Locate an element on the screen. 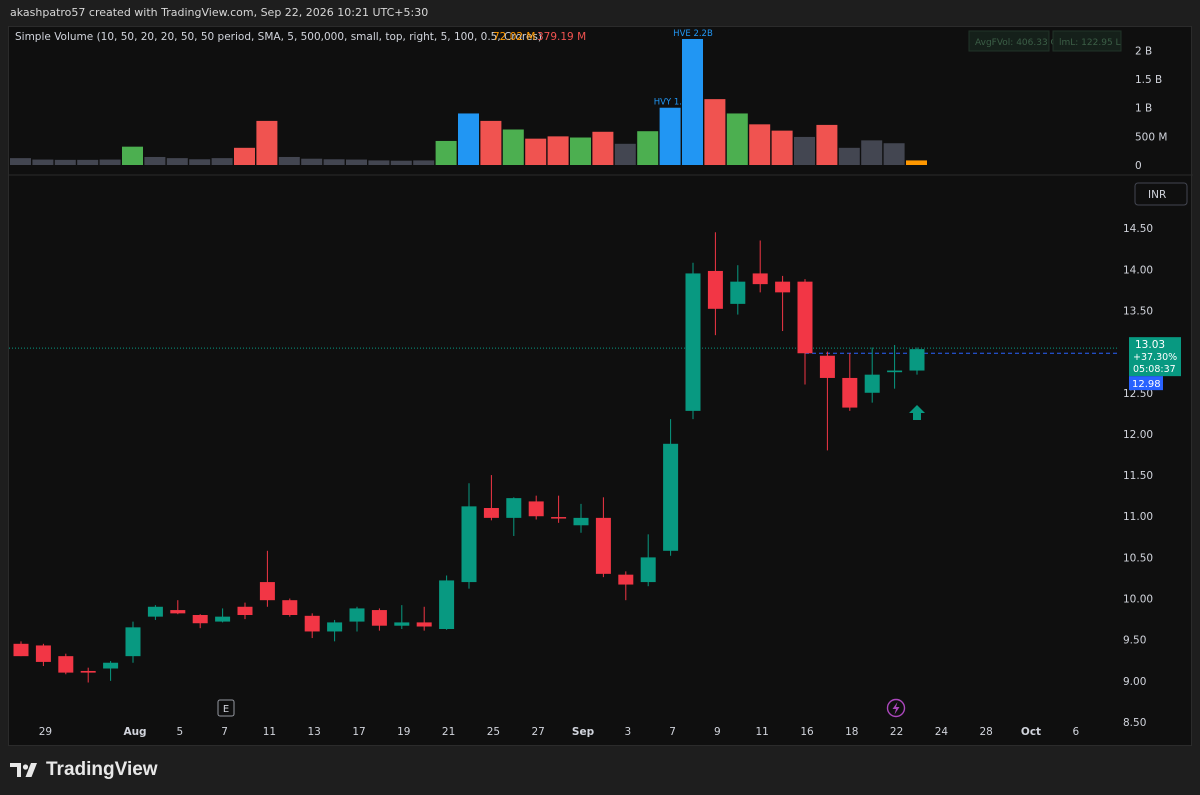 Image resolution: width=1200 pixels, height=795 pixels. x-axis-tick: 11 is located at coordinates (269, 732).